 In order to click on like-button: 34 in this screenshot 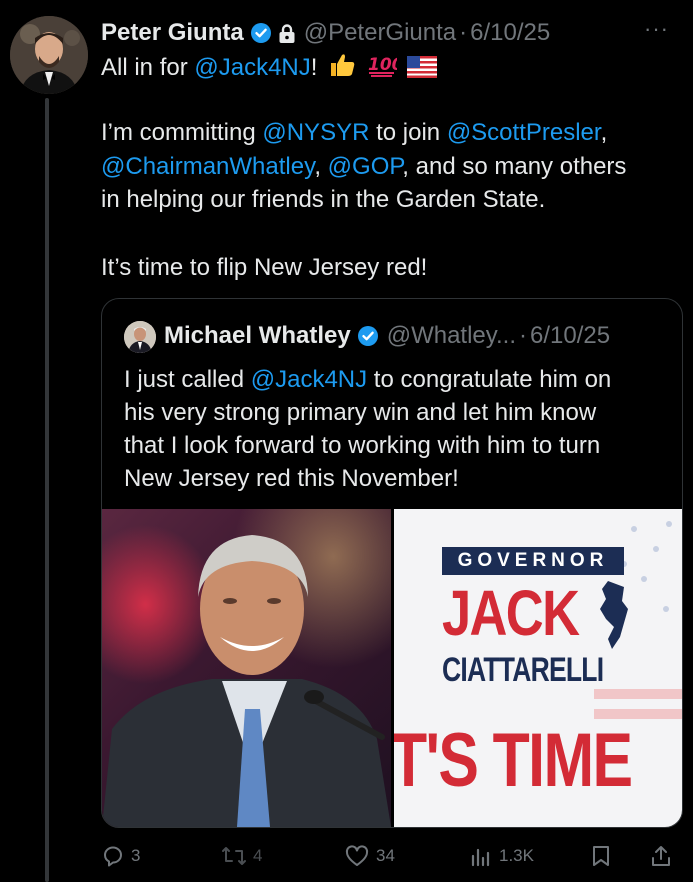, I will do `click(369, 856)`.